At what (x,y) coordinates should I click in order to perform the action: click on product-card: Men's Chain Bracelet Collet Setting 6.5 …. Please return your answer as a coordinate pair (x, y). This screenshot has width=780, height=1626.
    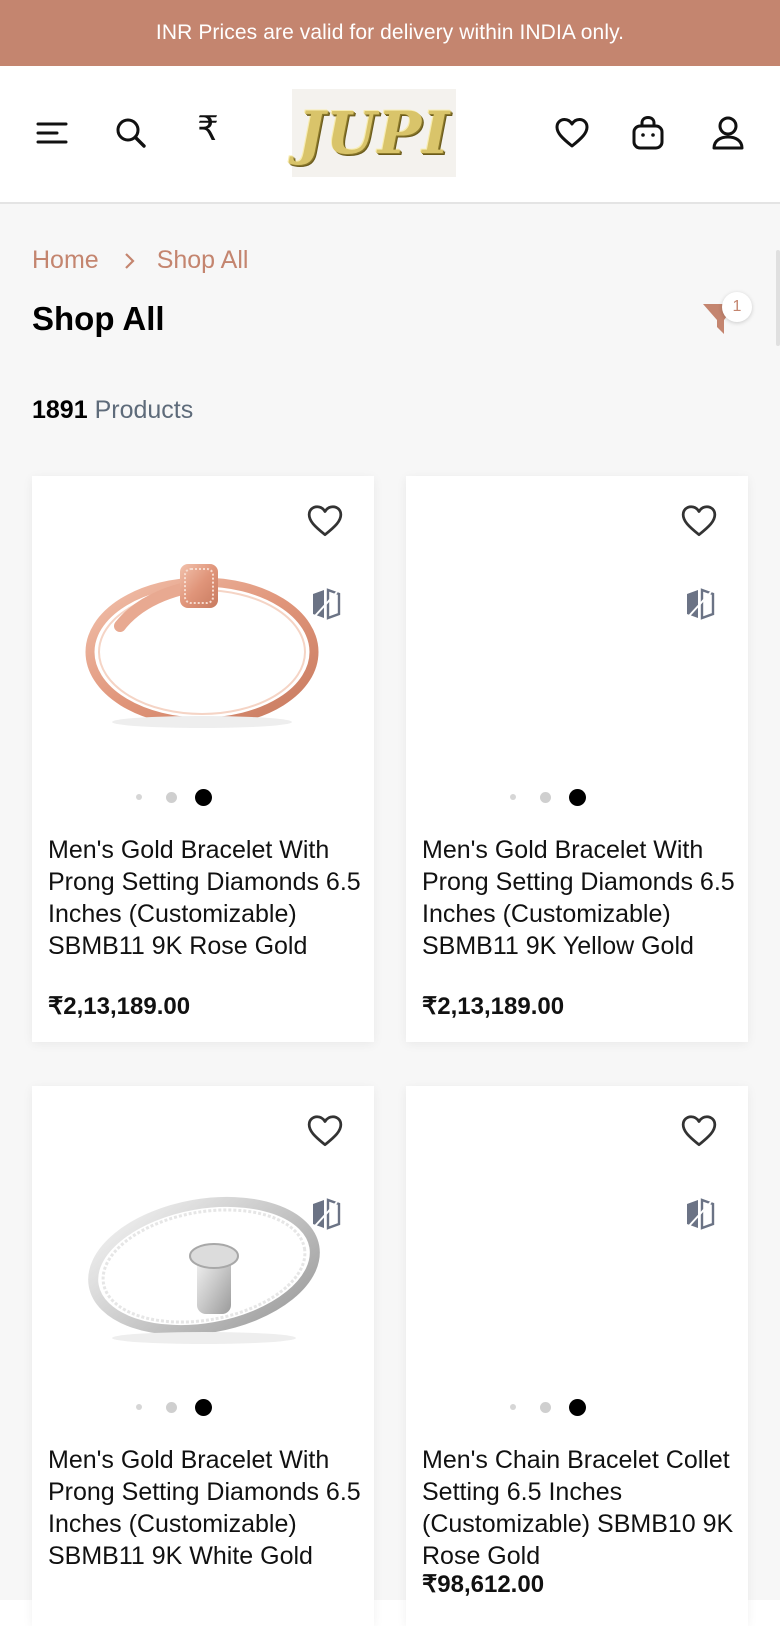
    Looking at the image, I should click on (577, 1356).